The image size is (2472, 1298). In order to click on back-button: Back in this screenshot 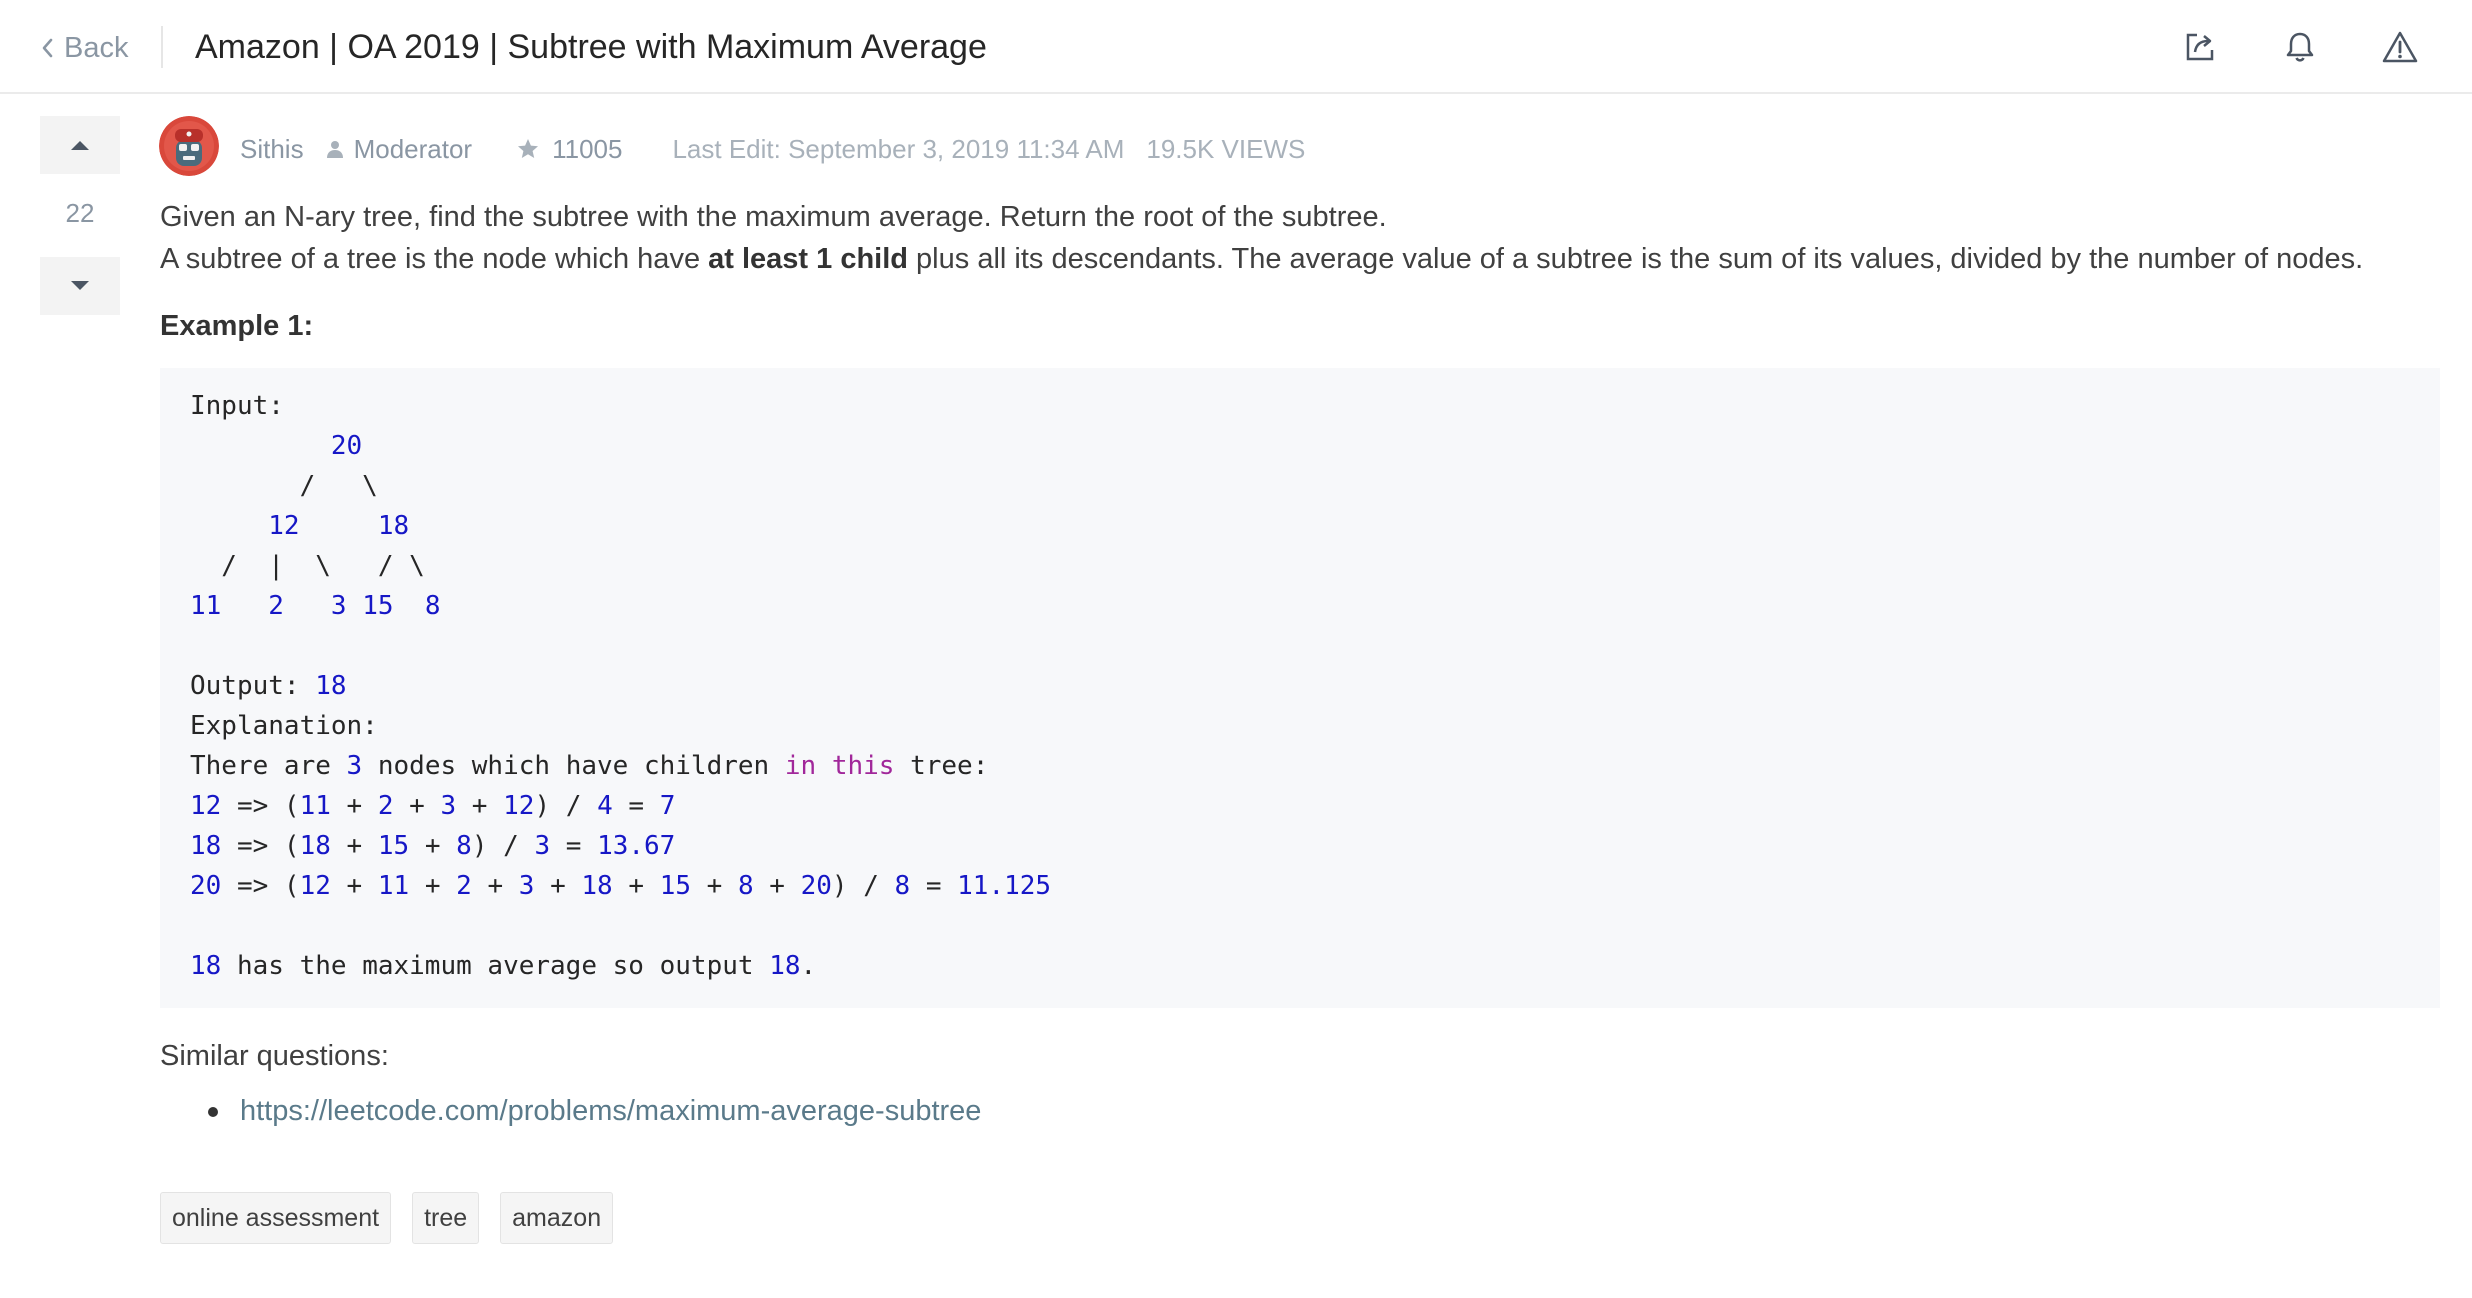, I will do `click(84, 48)`.